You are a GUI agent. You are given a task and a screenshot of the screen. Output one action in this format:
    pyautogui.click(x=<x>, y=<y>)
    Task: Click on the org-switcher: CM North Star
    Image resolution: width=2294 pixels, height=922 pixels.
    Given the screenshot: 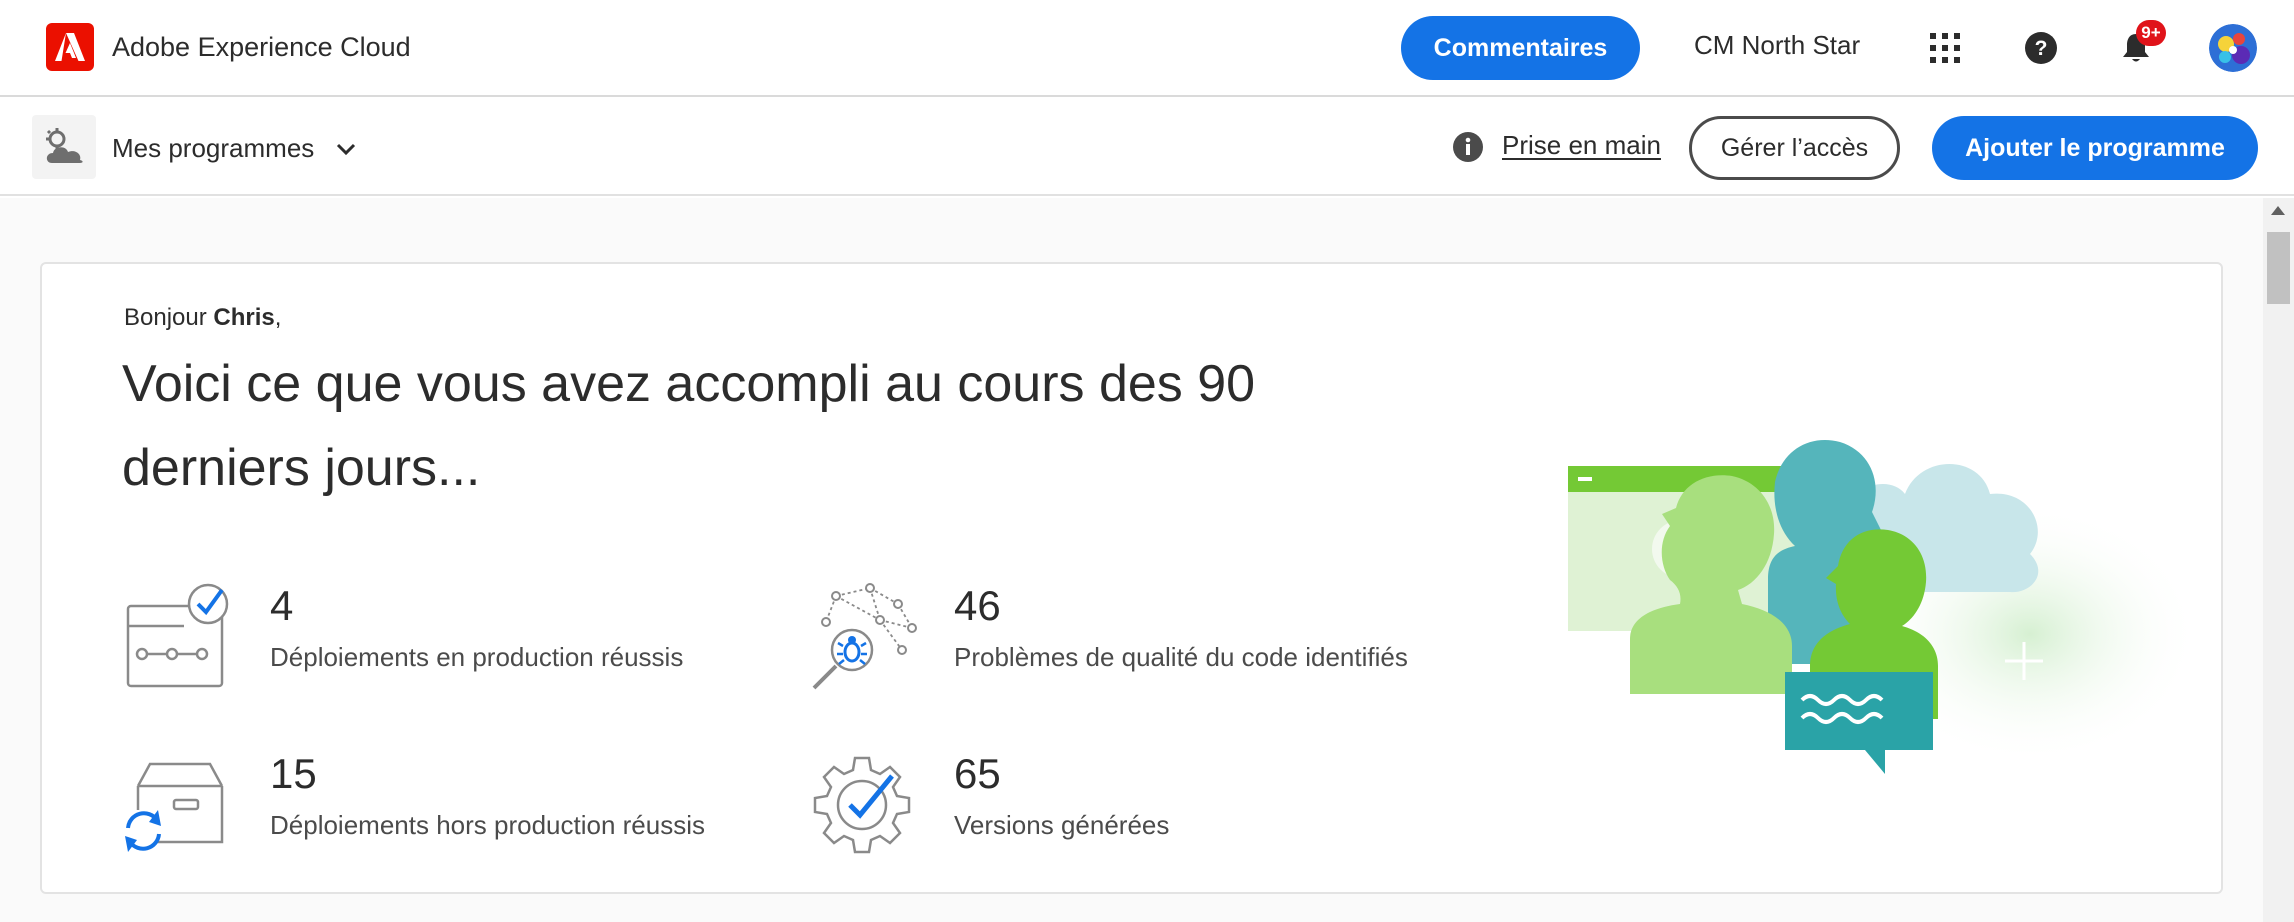 What is the action you would take?
    pyautogui.click(x=1777, y=45)
    